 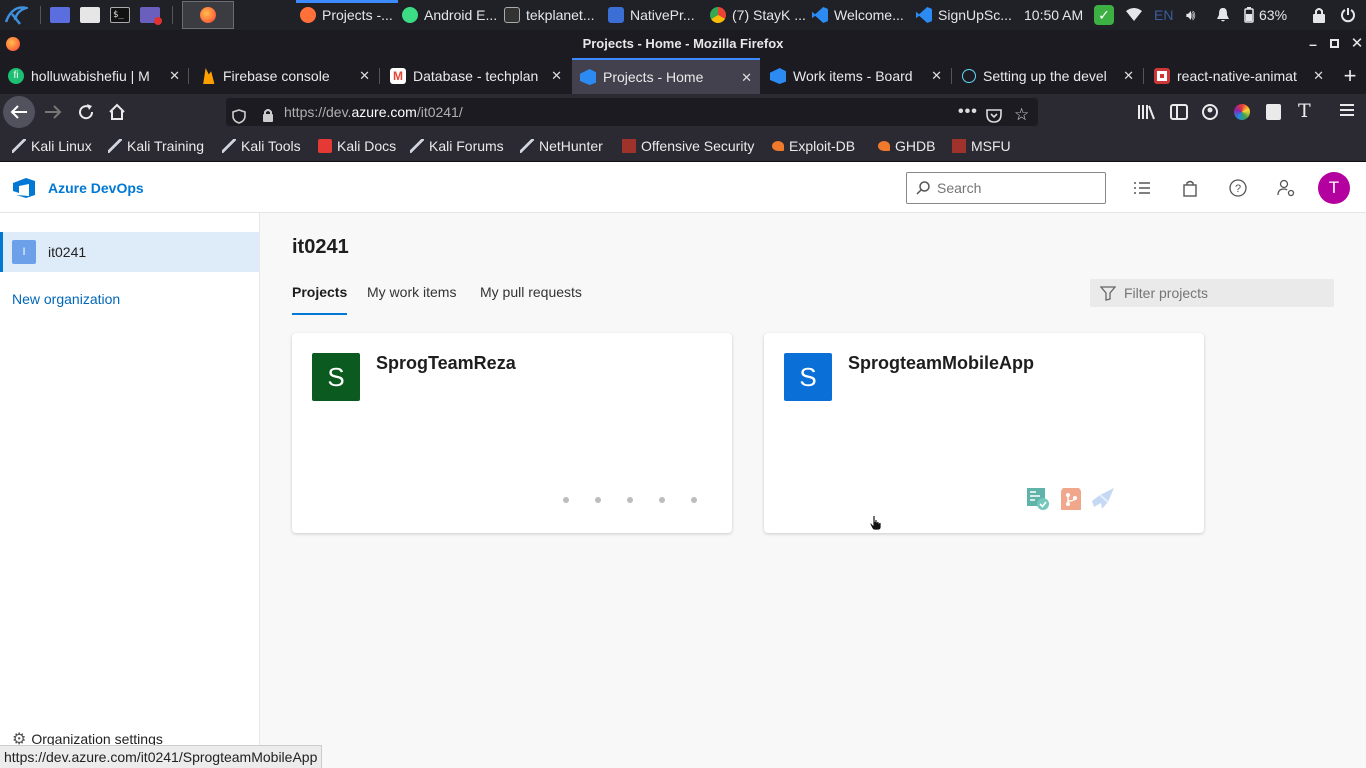 What do you see at coordinates (1108, 293) in the screenshot?
I see `filter-icon` at bounding box center [1108, 293].